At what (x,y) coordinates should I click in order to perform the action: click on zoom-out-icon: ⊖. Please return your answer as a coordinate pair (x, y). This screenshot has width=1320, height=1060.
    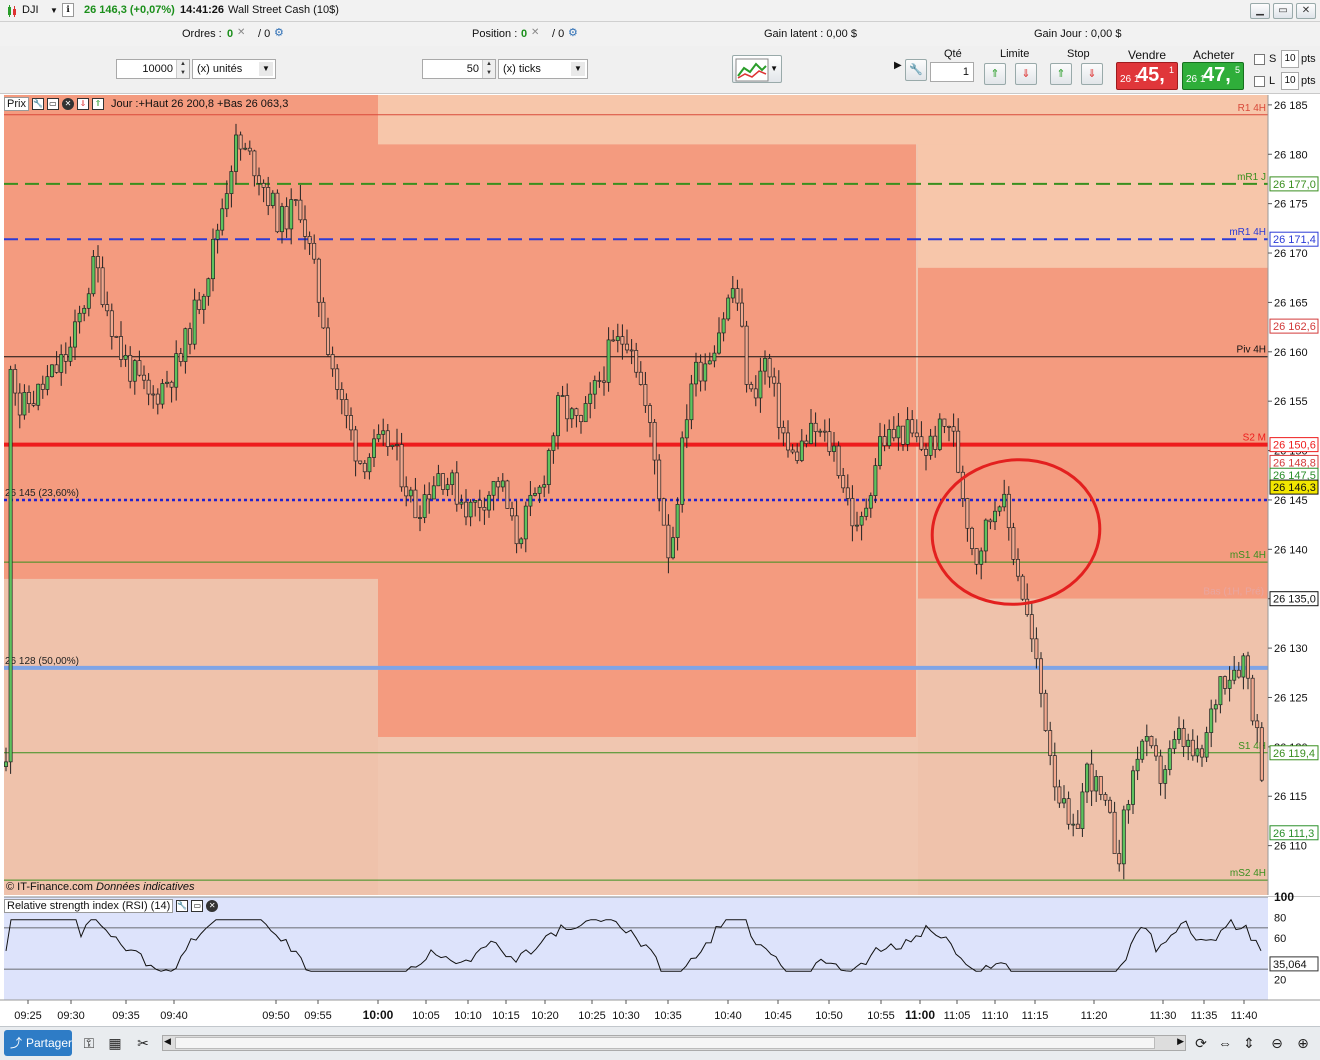
    Looking at the image, I should click on (1277, 1043).